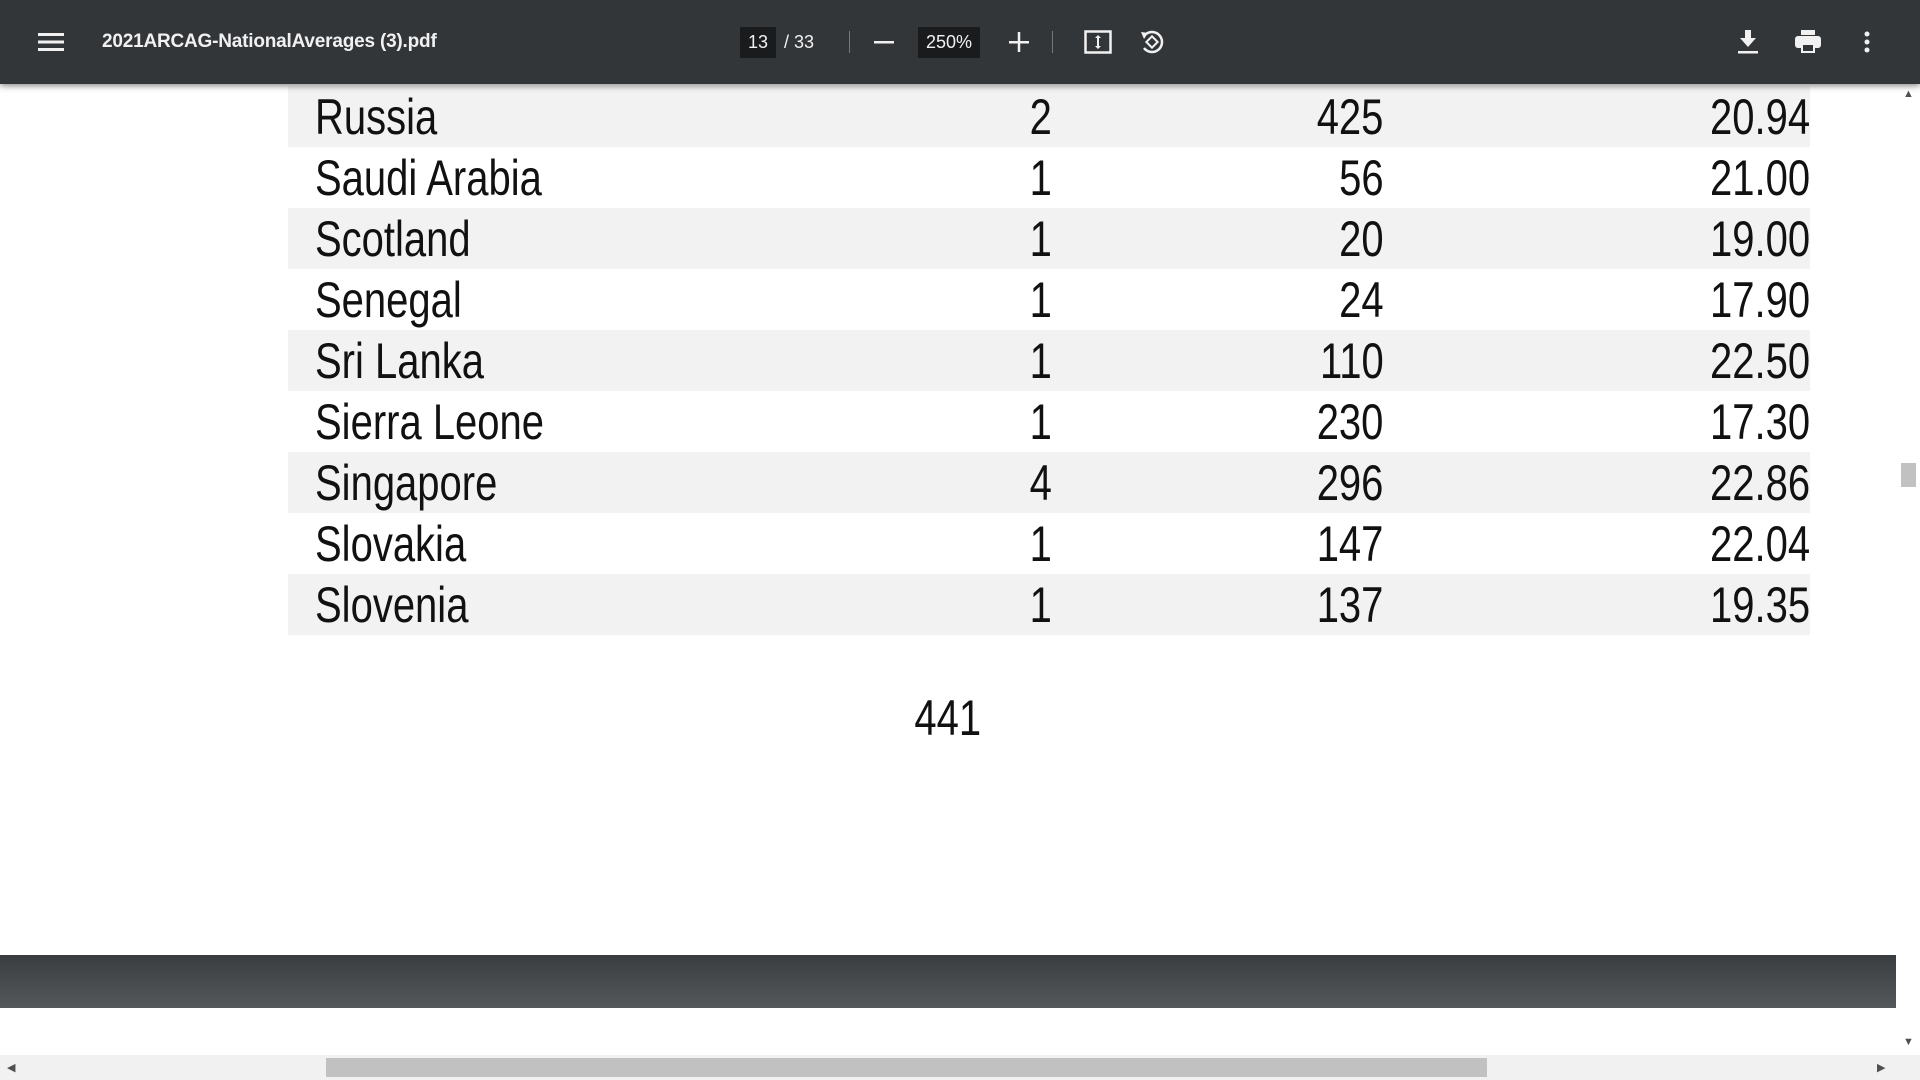 This screenshot has width=1920, height=1080. I want to click on average-cell: 17.90, so click(1759, 299).